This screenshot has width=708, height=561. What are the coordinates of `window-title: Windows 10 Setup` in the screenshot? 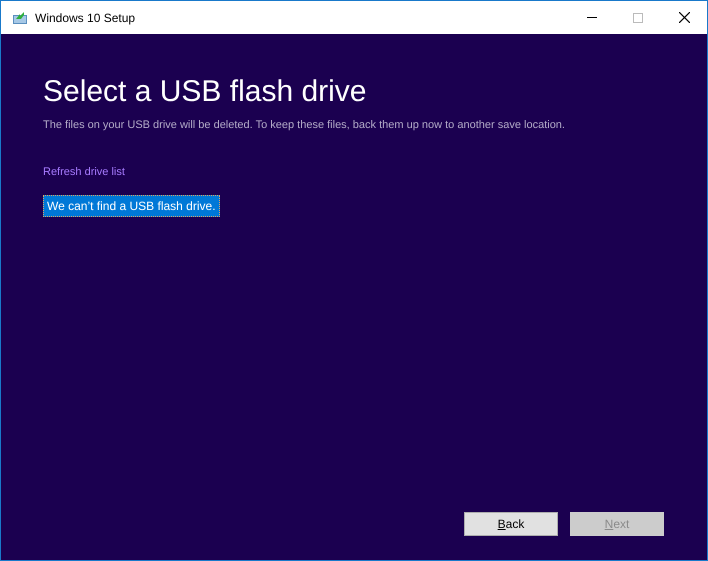 It's located at (85, 18).